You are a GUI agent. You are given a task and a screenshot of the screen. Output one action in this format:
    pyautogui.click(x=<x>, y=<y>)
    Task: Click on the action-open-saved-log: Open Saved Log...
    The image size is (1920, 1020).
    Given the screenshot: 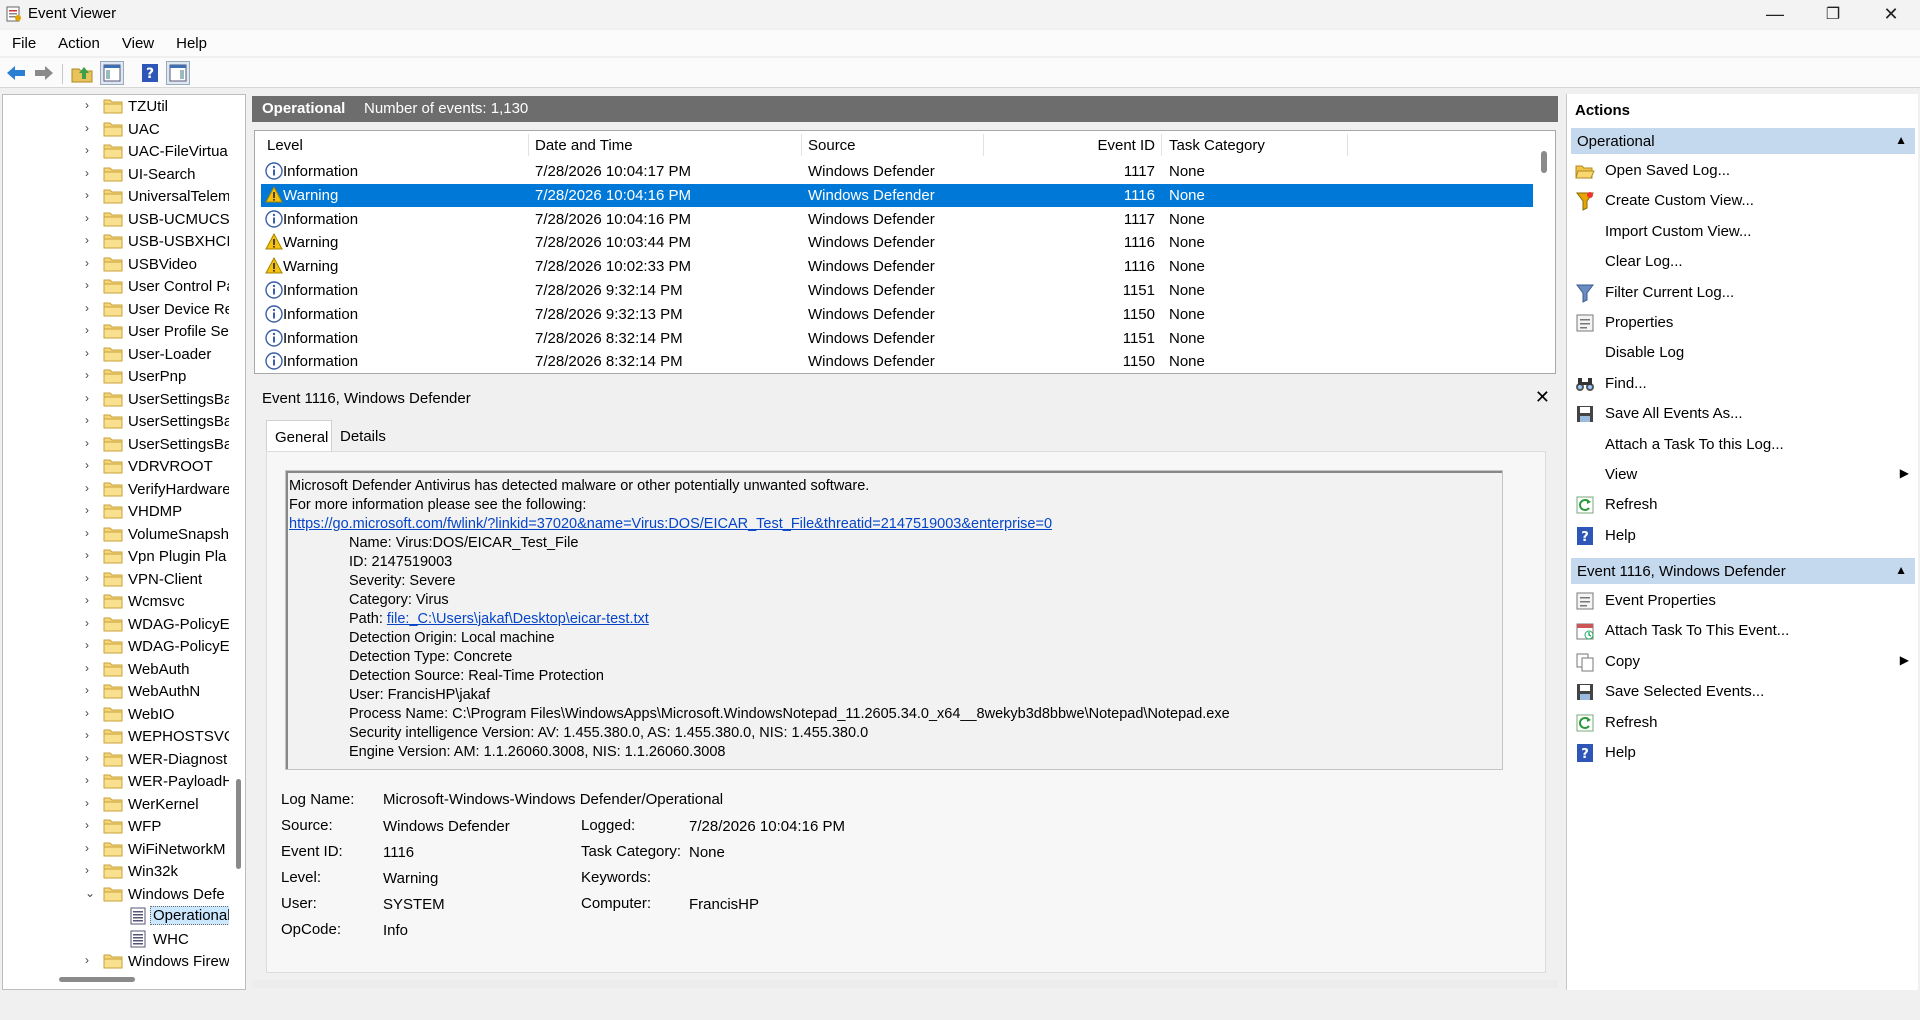 What is the action you would take?
    pyautogui.click(x=1745, y=171)
    